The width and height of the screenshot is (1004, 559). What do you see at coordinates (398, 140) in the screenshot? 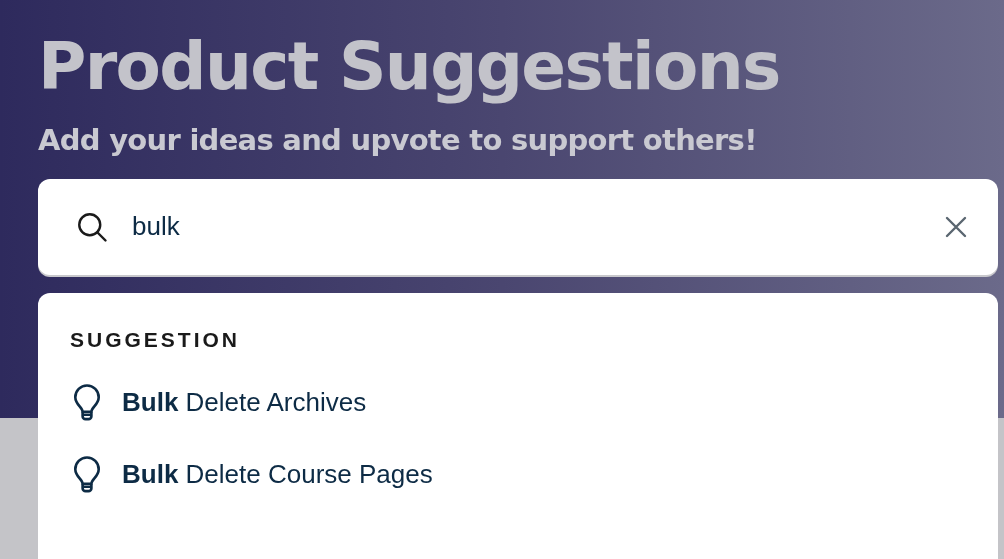
I see `page-subtitle: Add your ideas and upvote to support others!` at bounding box center [398, 140].